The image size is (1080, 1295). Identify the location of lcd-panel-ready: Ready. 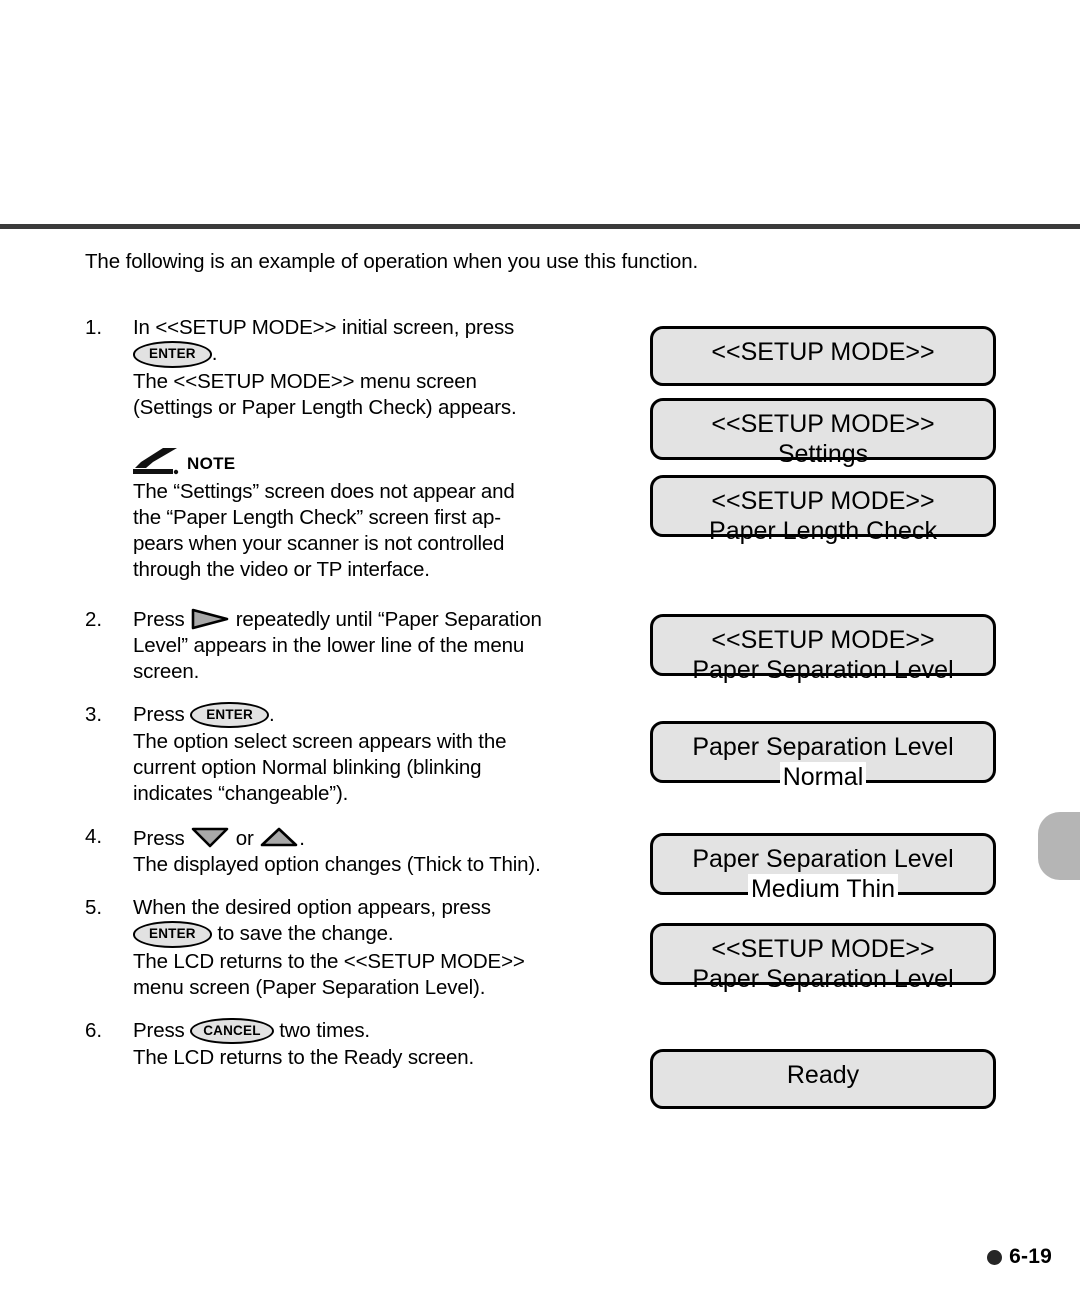
(823, 1079).